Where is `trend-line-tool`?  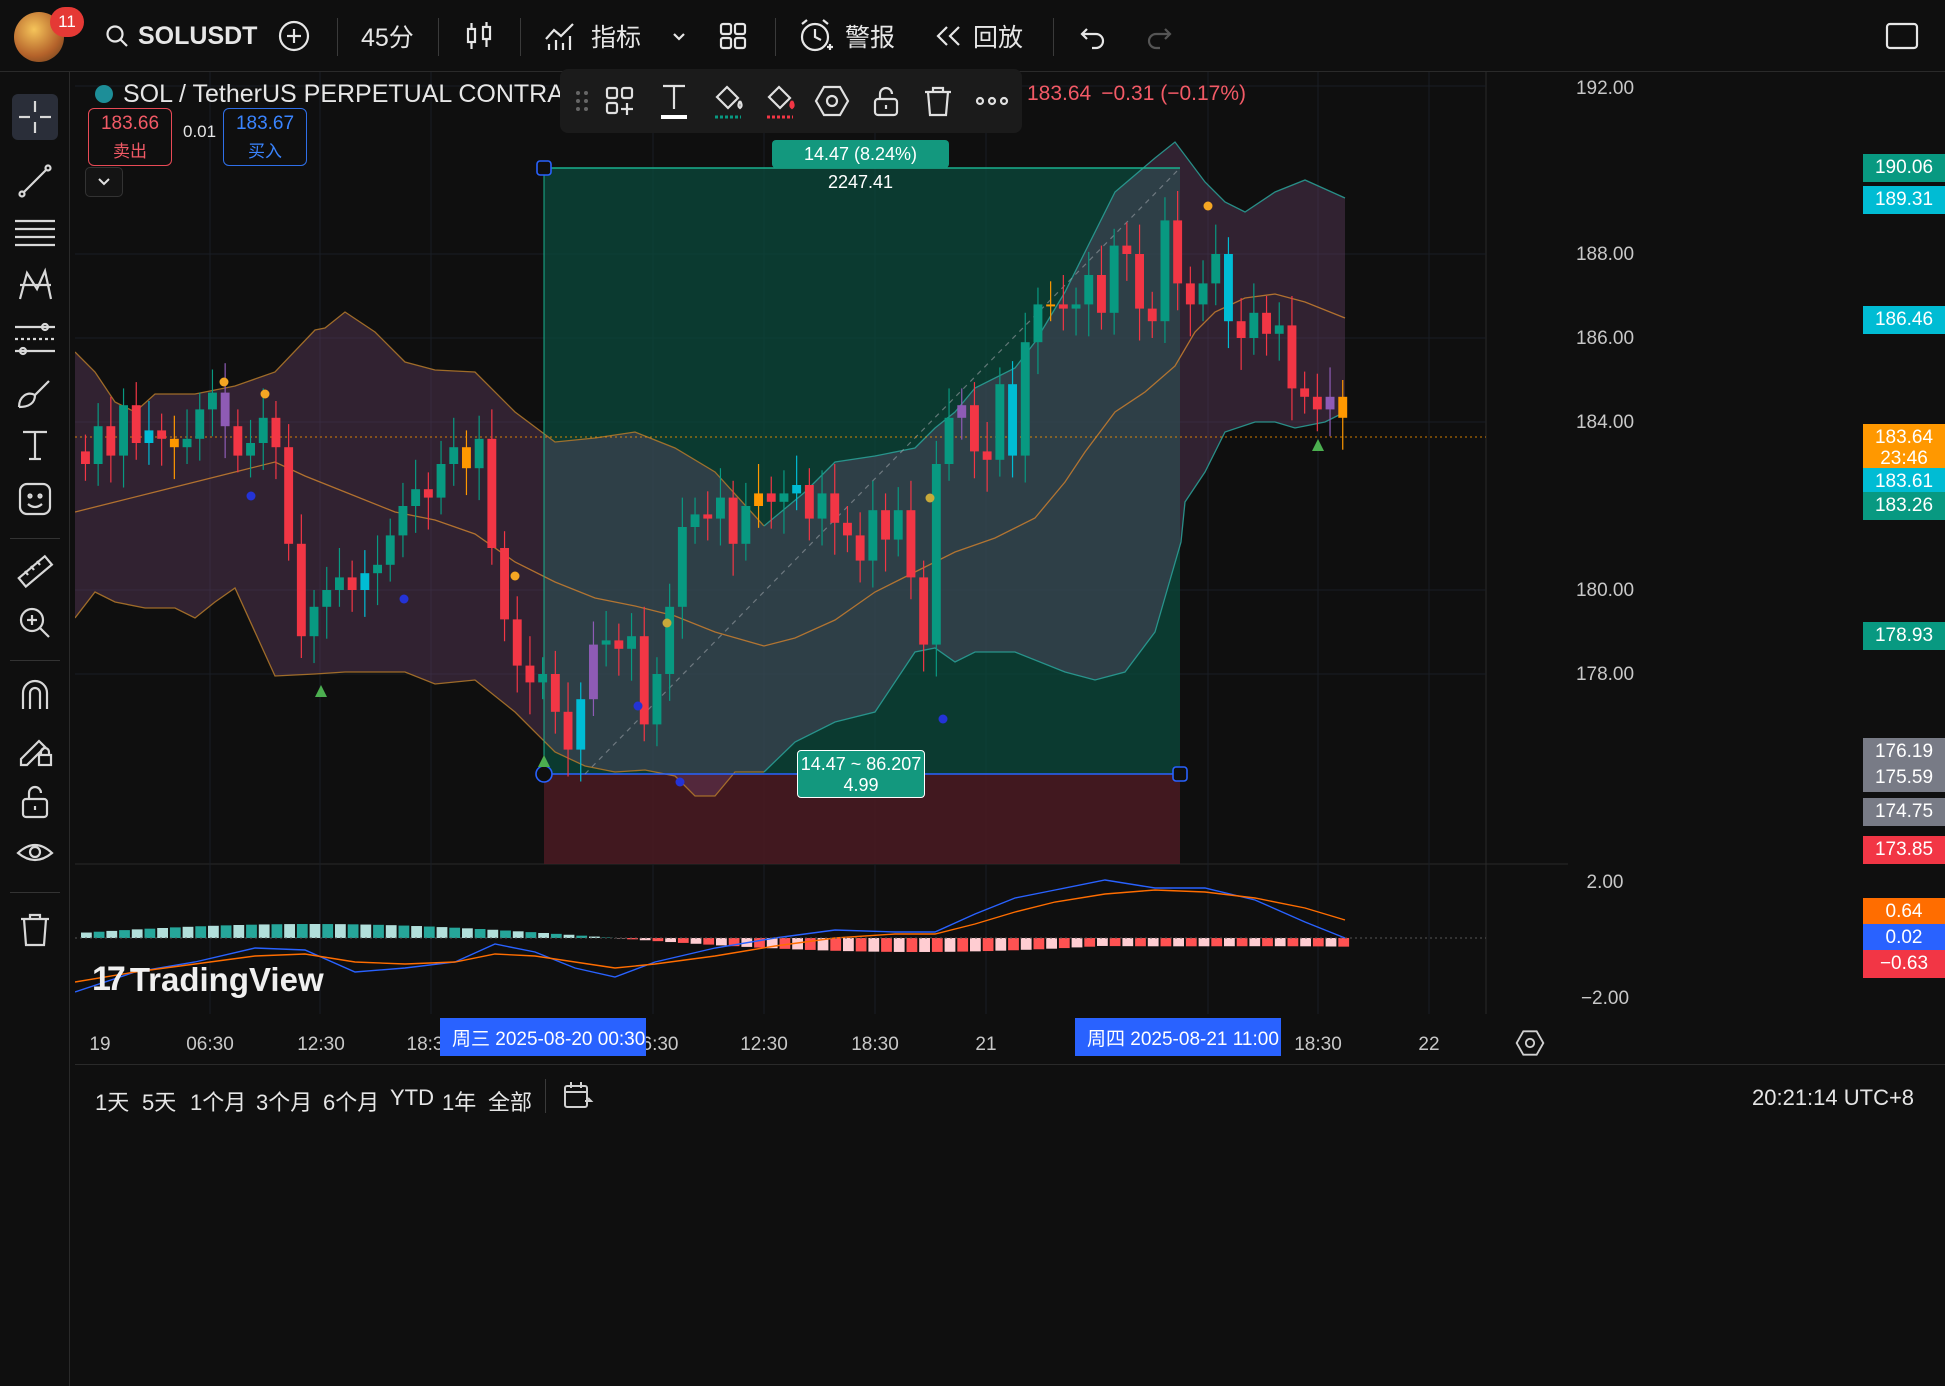
trend-line-tool is located at coordinates (35, 181).